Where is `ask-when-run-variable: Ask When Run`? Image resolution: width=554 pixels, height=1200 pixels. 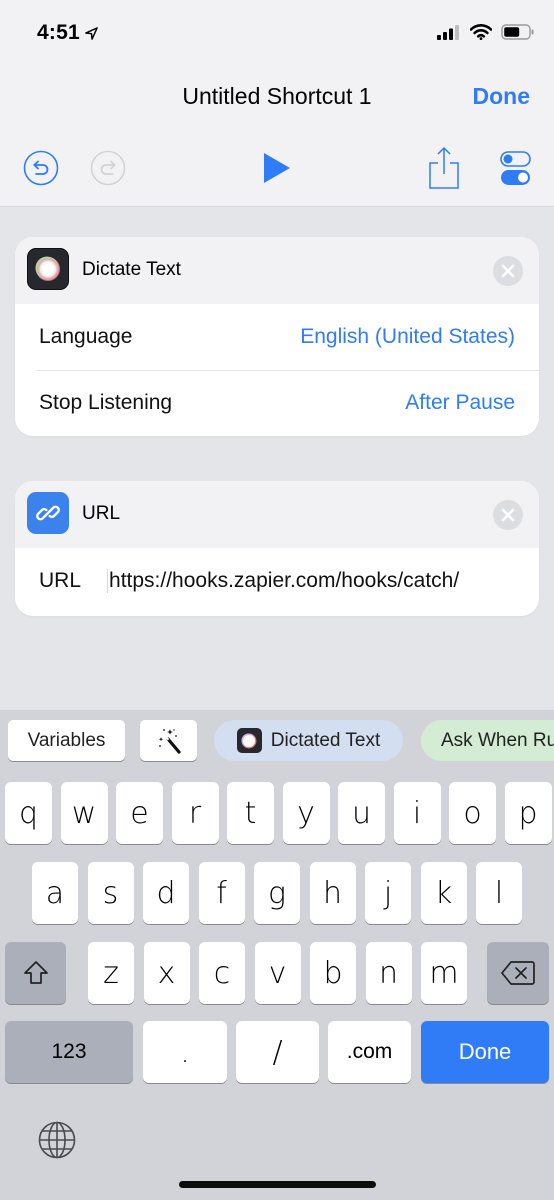 ask-when-run-variable: Ask When Run is located at coordinates (487, 740).